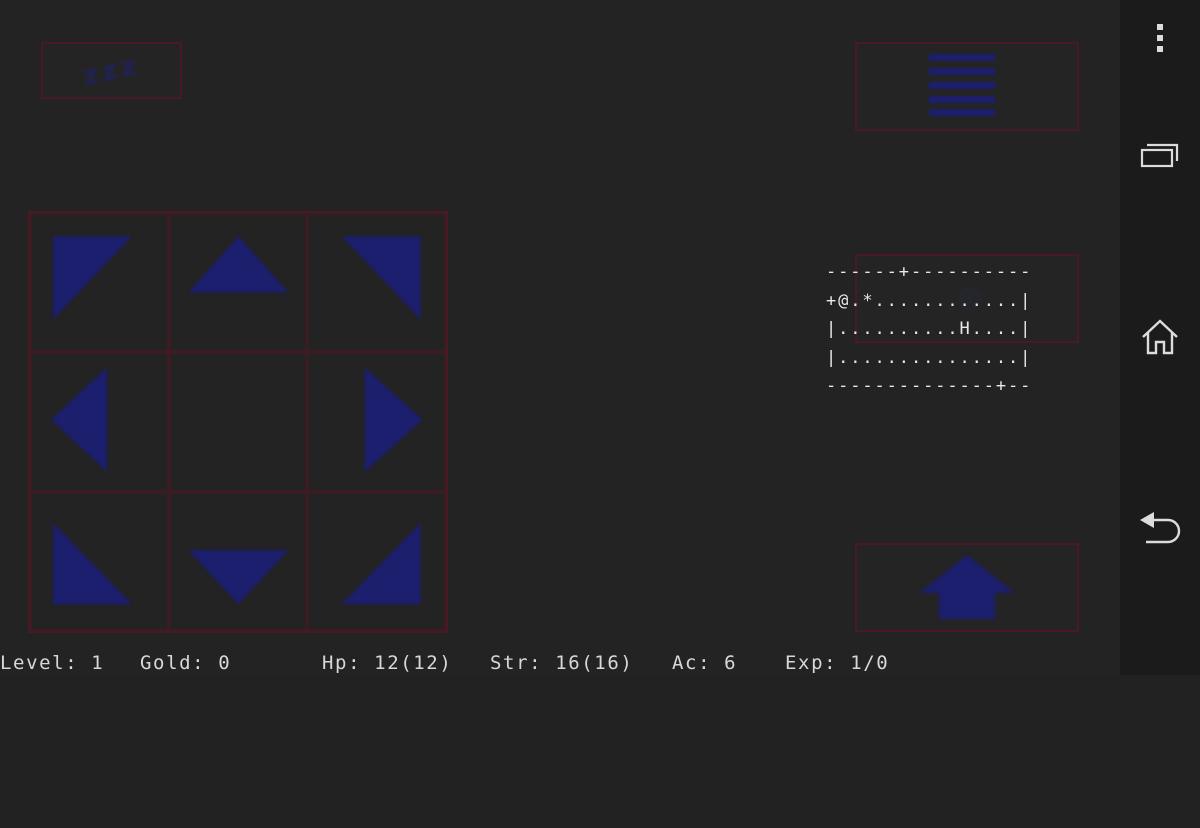  Describe the element at coordinates (79, 420) in the screenshot. I see `arrow-left-icon` at that location.